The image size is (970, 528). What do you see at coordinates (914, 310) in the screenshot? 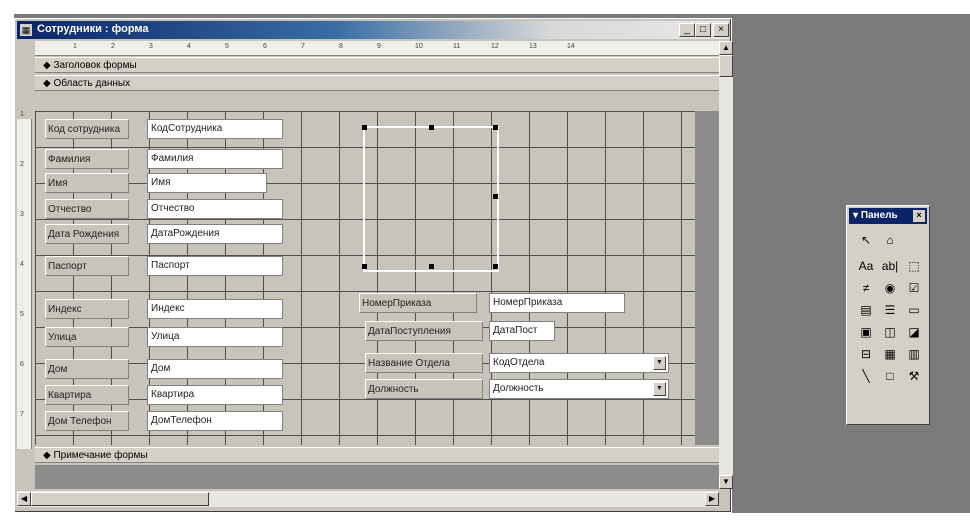
I see `command-button-icon: ▭` at bounding box center [914, 310].